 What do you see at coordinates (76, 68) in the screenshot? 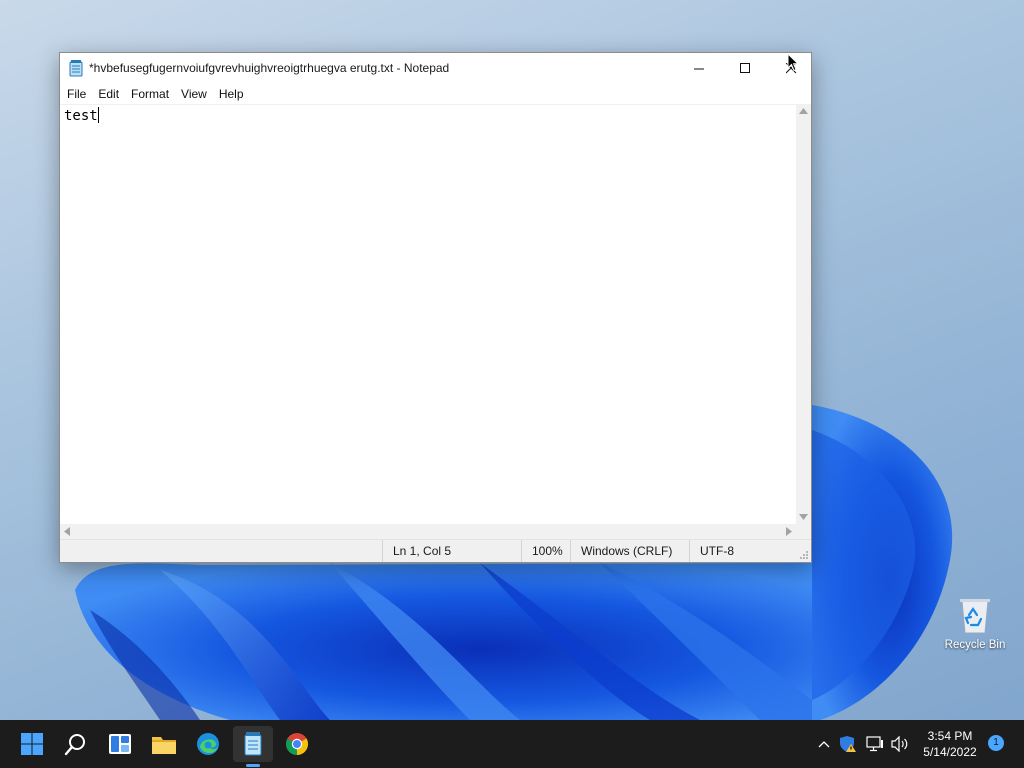
I see `notepad-app-icon` at bounding box center [76, 68].